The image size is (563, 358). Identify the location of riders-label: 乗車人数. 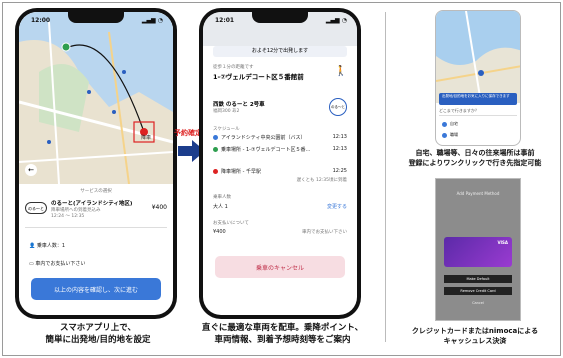
(222, 197).